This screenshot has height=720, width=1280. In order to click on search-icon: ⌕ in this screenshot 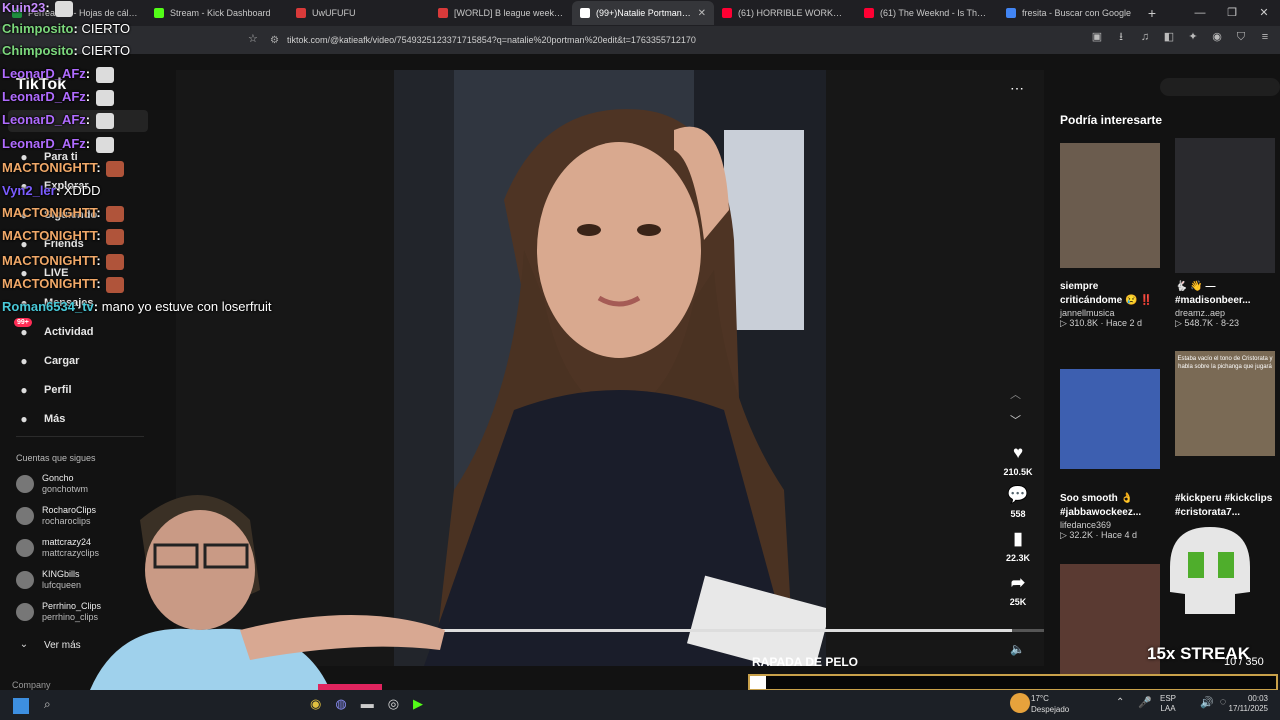, I will do `click(47, 704)`.